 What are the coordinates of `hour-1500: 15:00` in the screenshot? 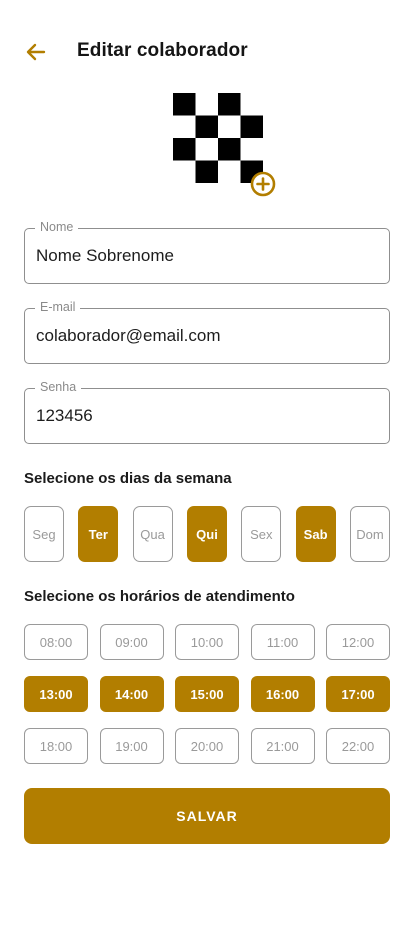 It's located at (207, 694).